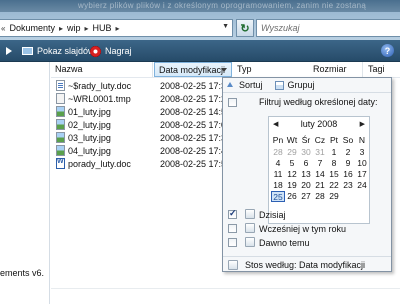 The image size is (400, 304). Describe the element at coordinates (60, 85) in the screenshot. I see `doc-icon` at that location.